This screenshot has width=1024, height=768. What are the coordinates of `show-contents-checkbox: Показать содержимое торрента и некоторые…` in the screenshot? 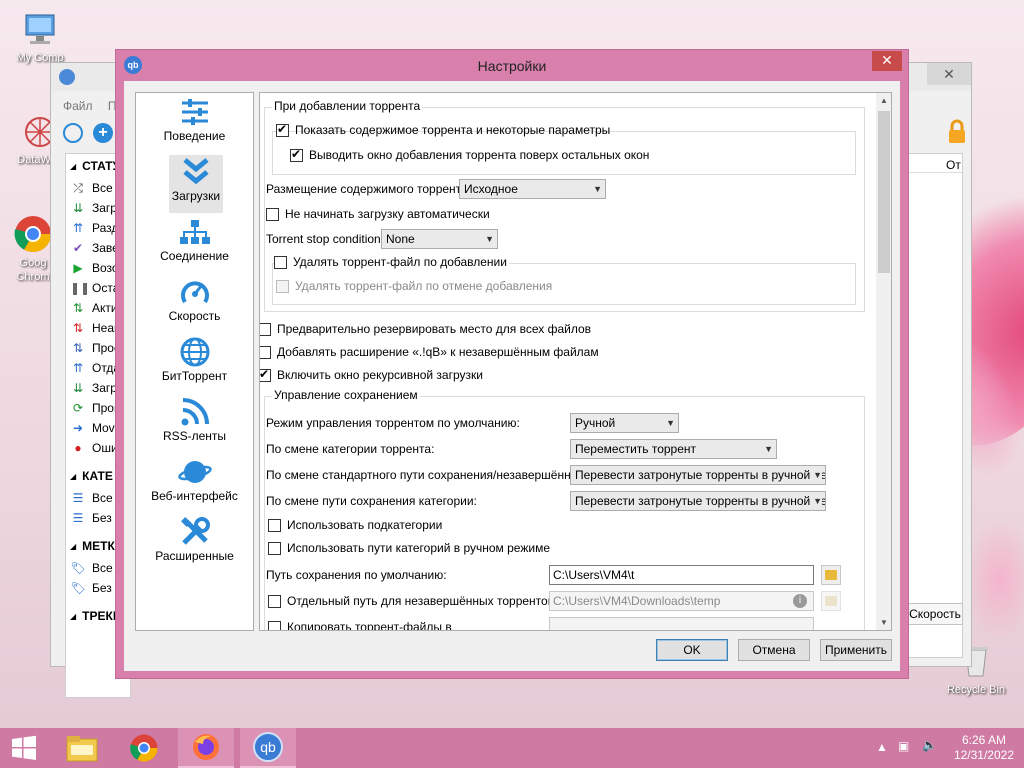 It's located at (443, 129).